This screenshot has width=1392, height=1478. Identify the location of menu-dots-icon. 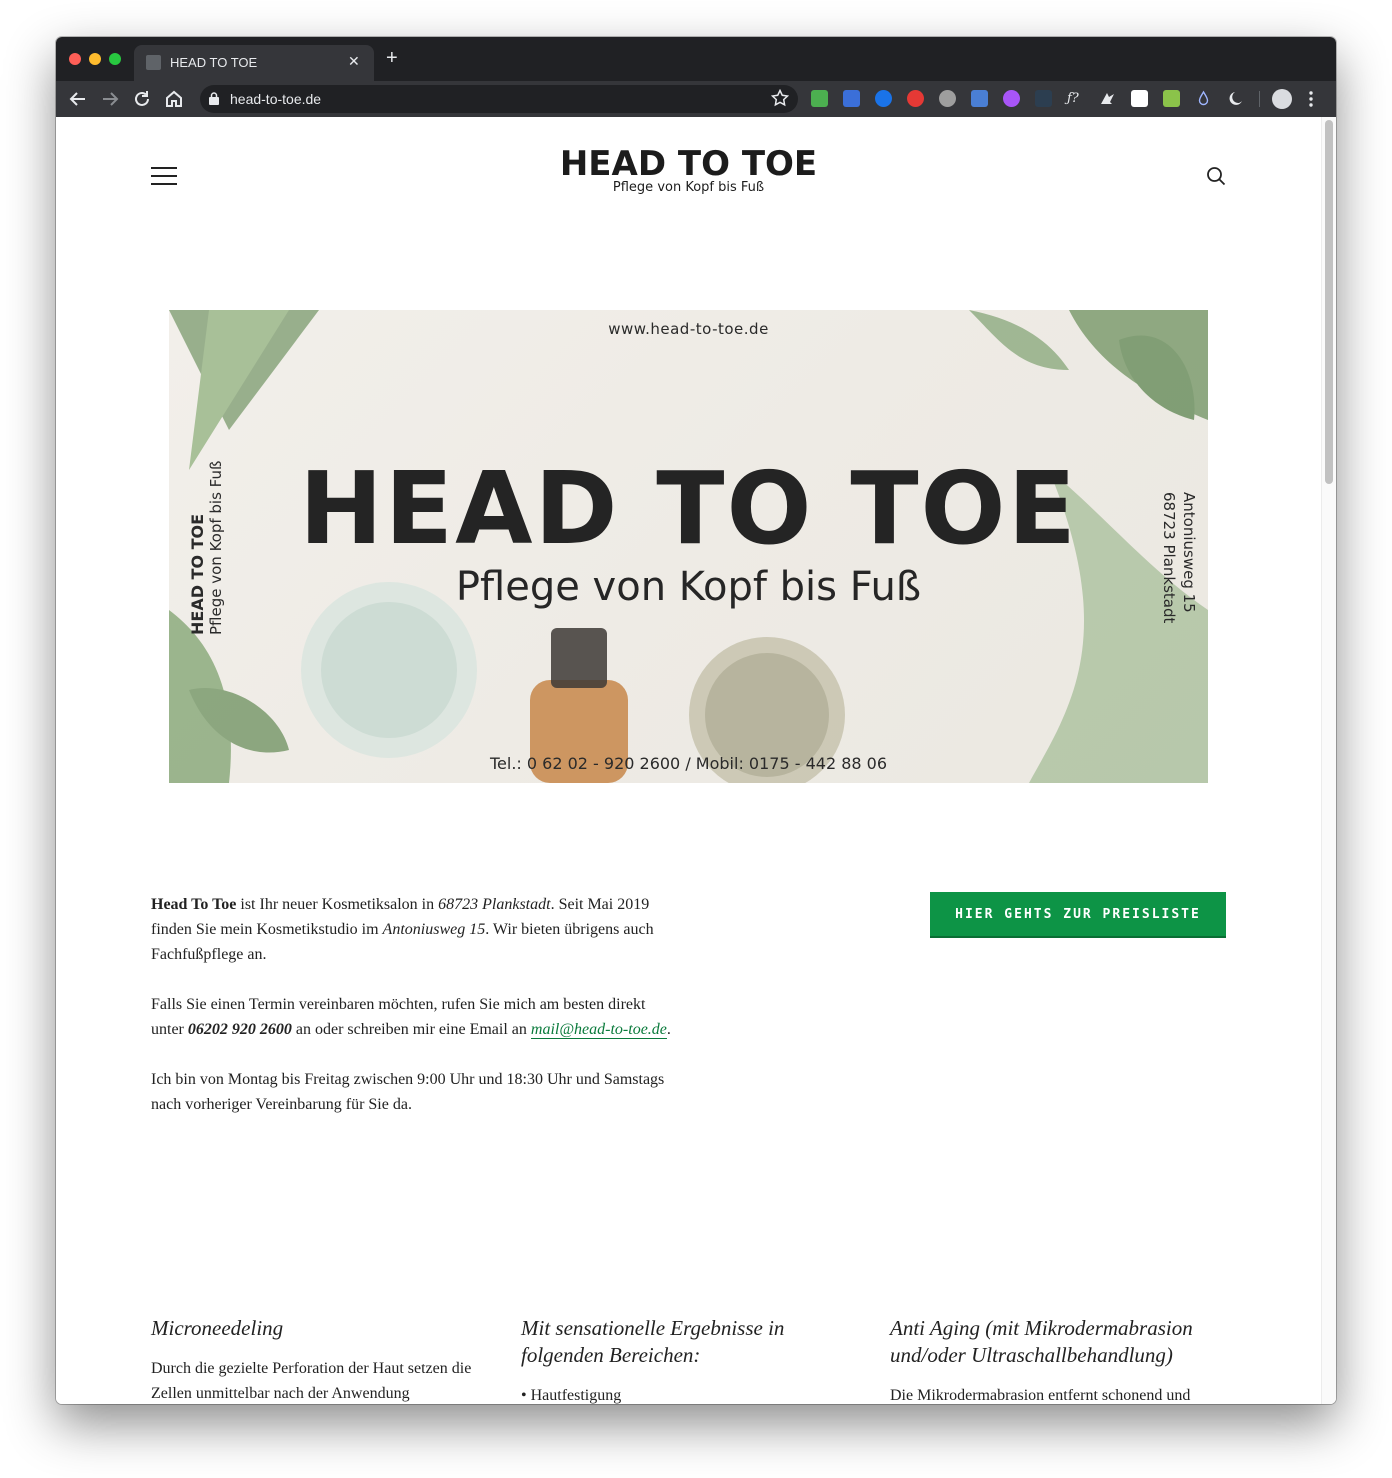
(1311, 99).